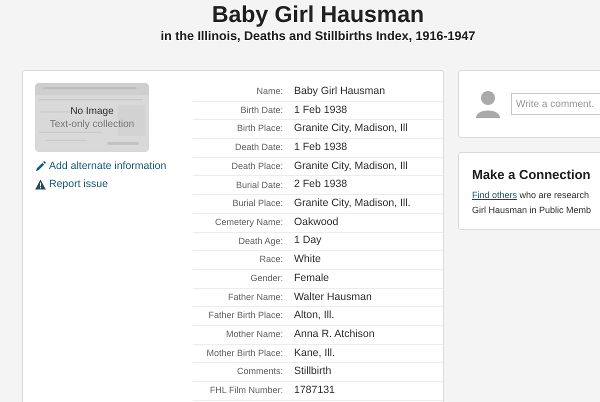 This screenshot has width=600, height=402. What do you see at coordinates (103, 184) in the screenshot?
I see `action-link: Report issue` at bounding box center [103, 184].